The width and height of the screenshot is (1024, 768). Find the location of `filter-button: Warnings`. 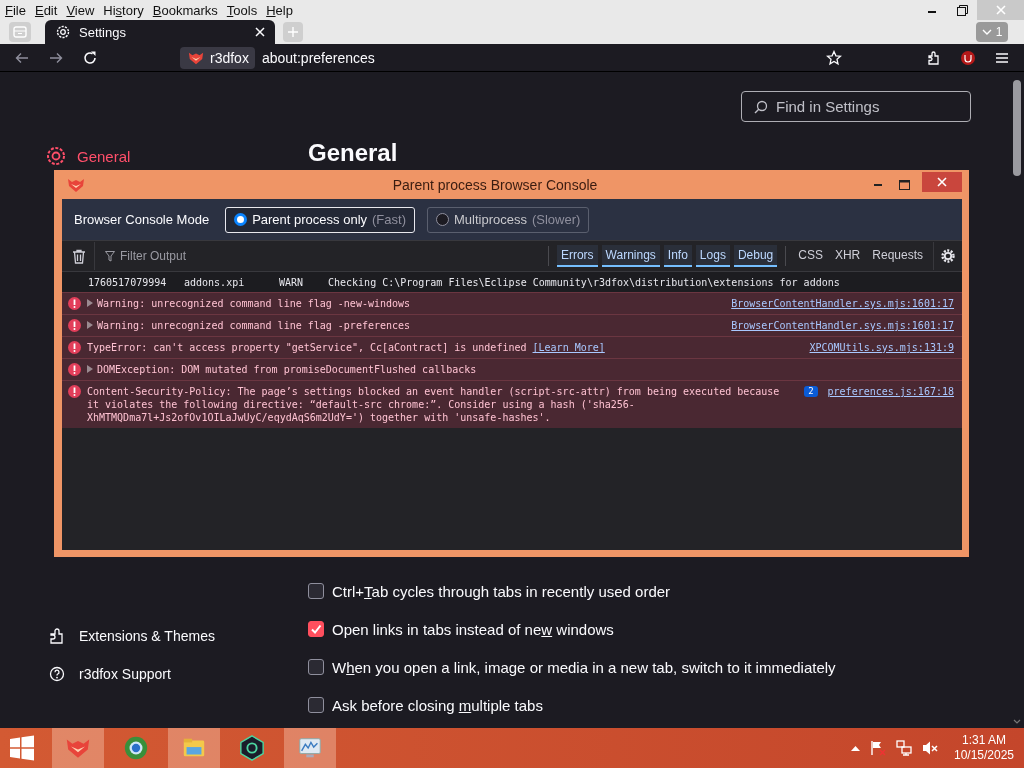

filter-button: Warnings is located at coordinates (630, 256).